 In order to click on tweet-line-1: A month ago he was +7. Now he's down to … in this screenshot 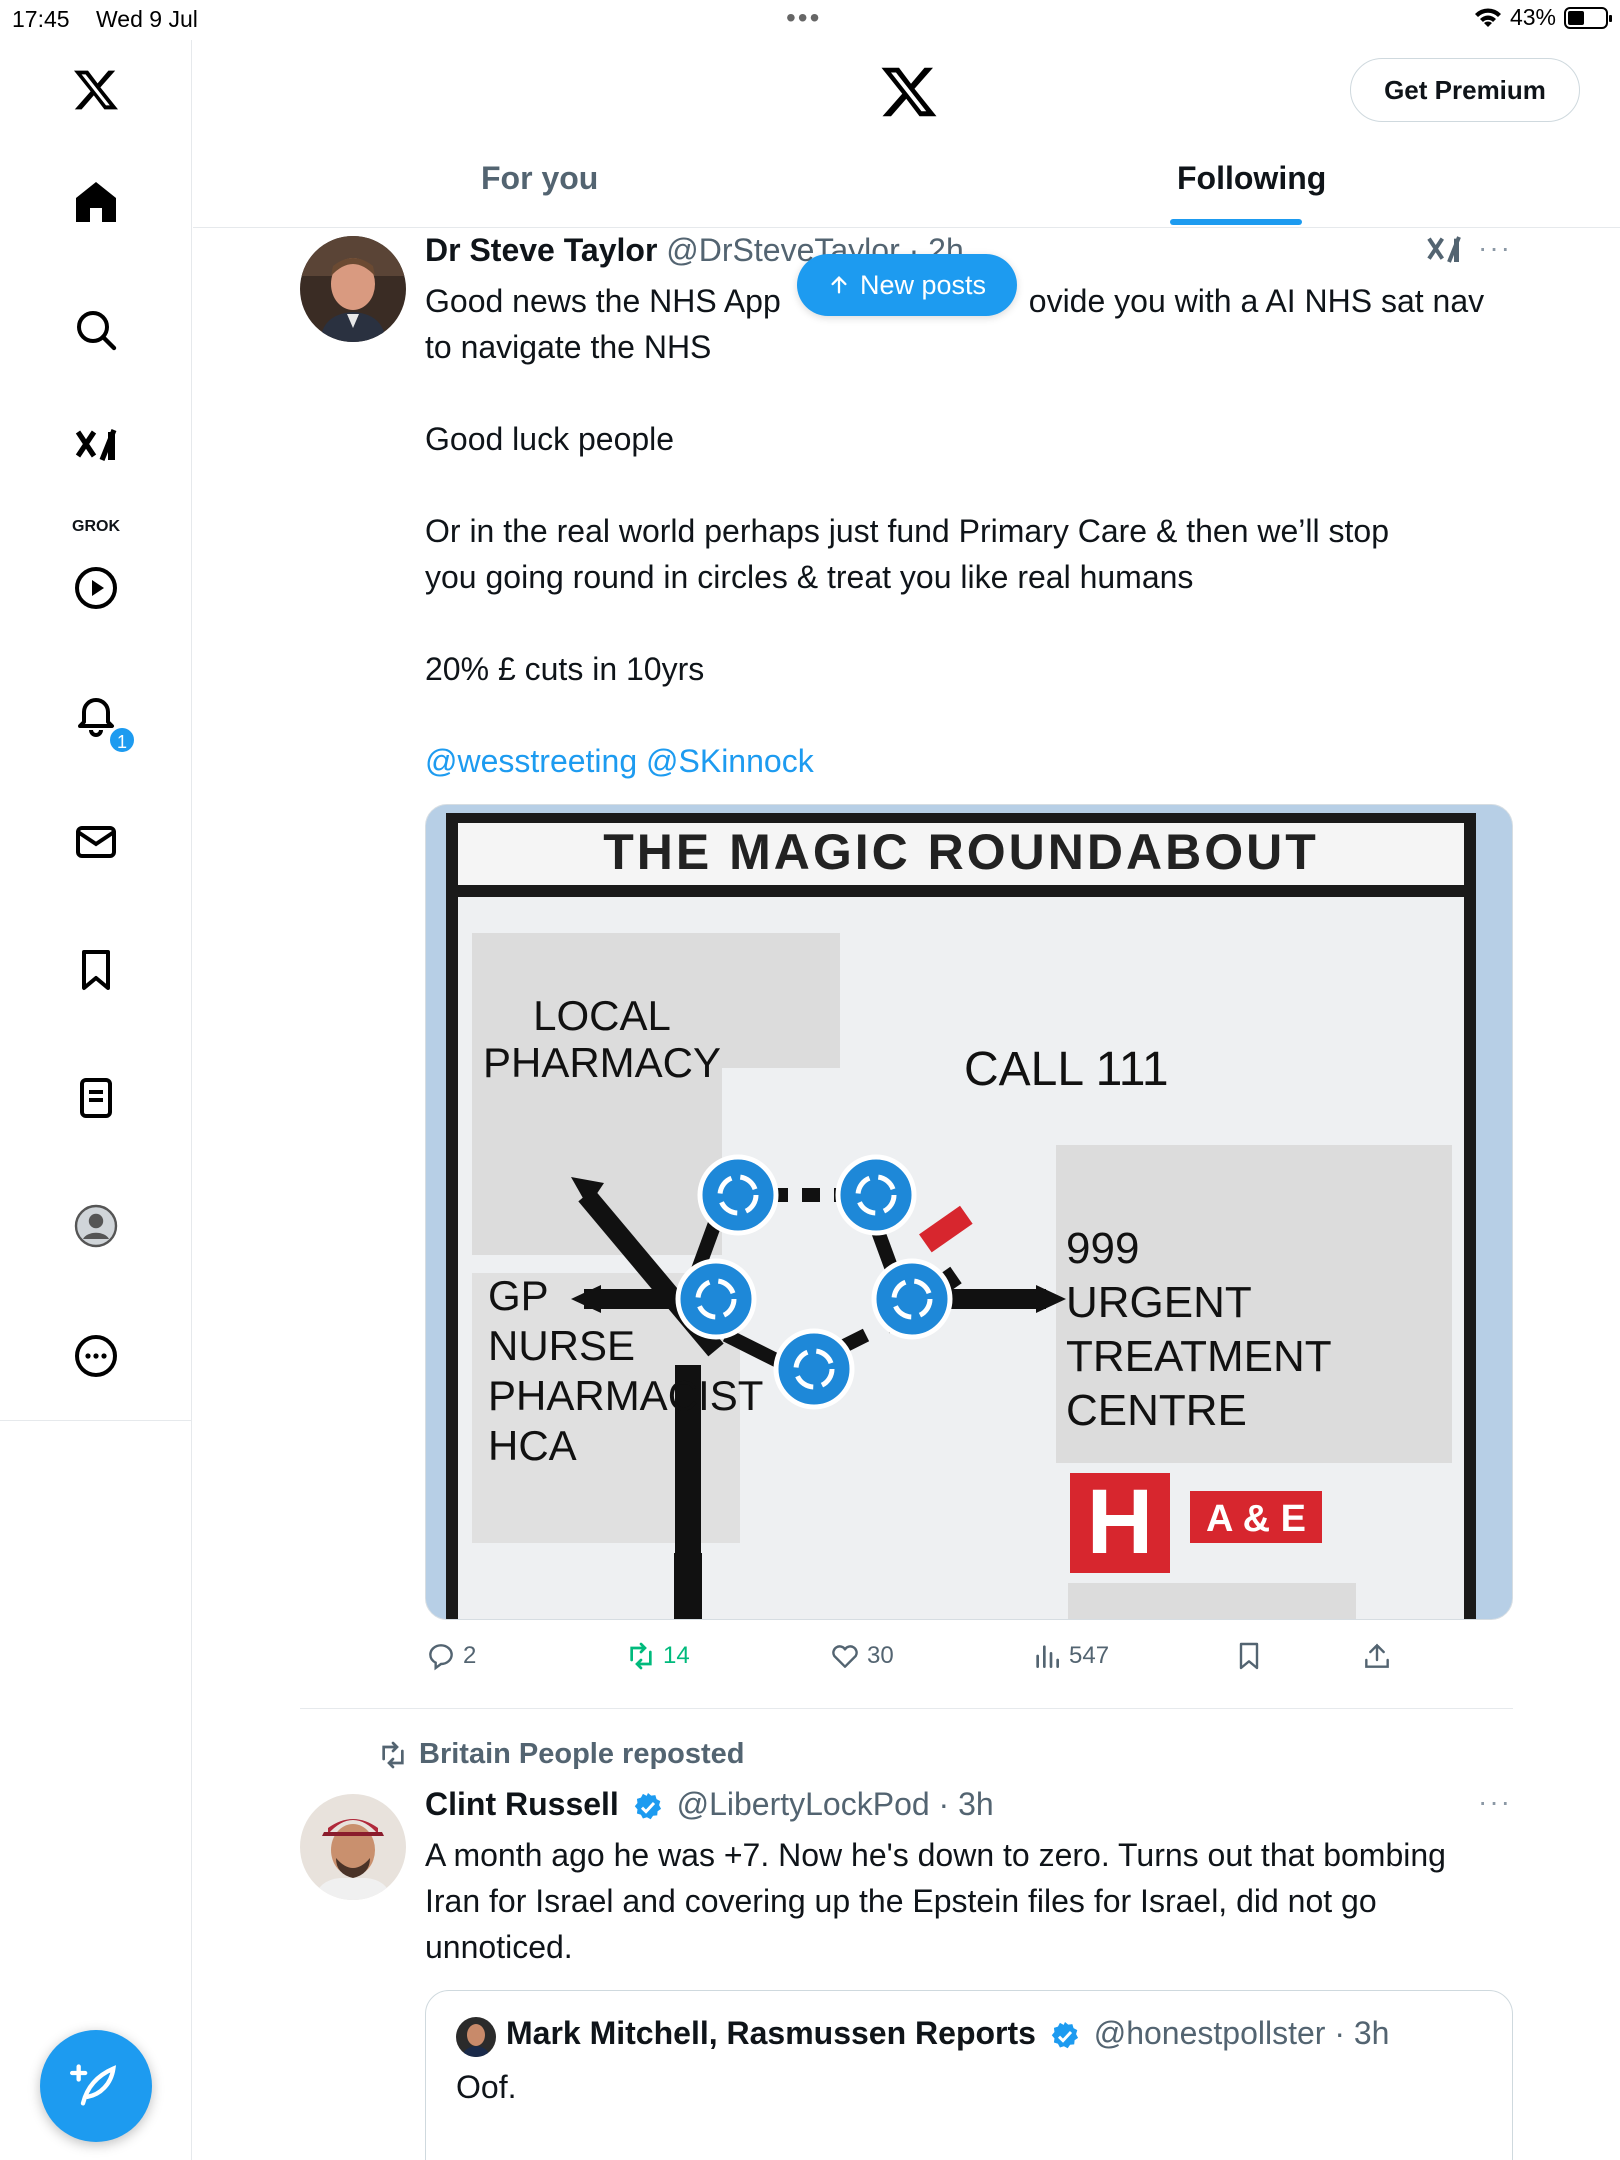, I will do `click(935, 1855)`.